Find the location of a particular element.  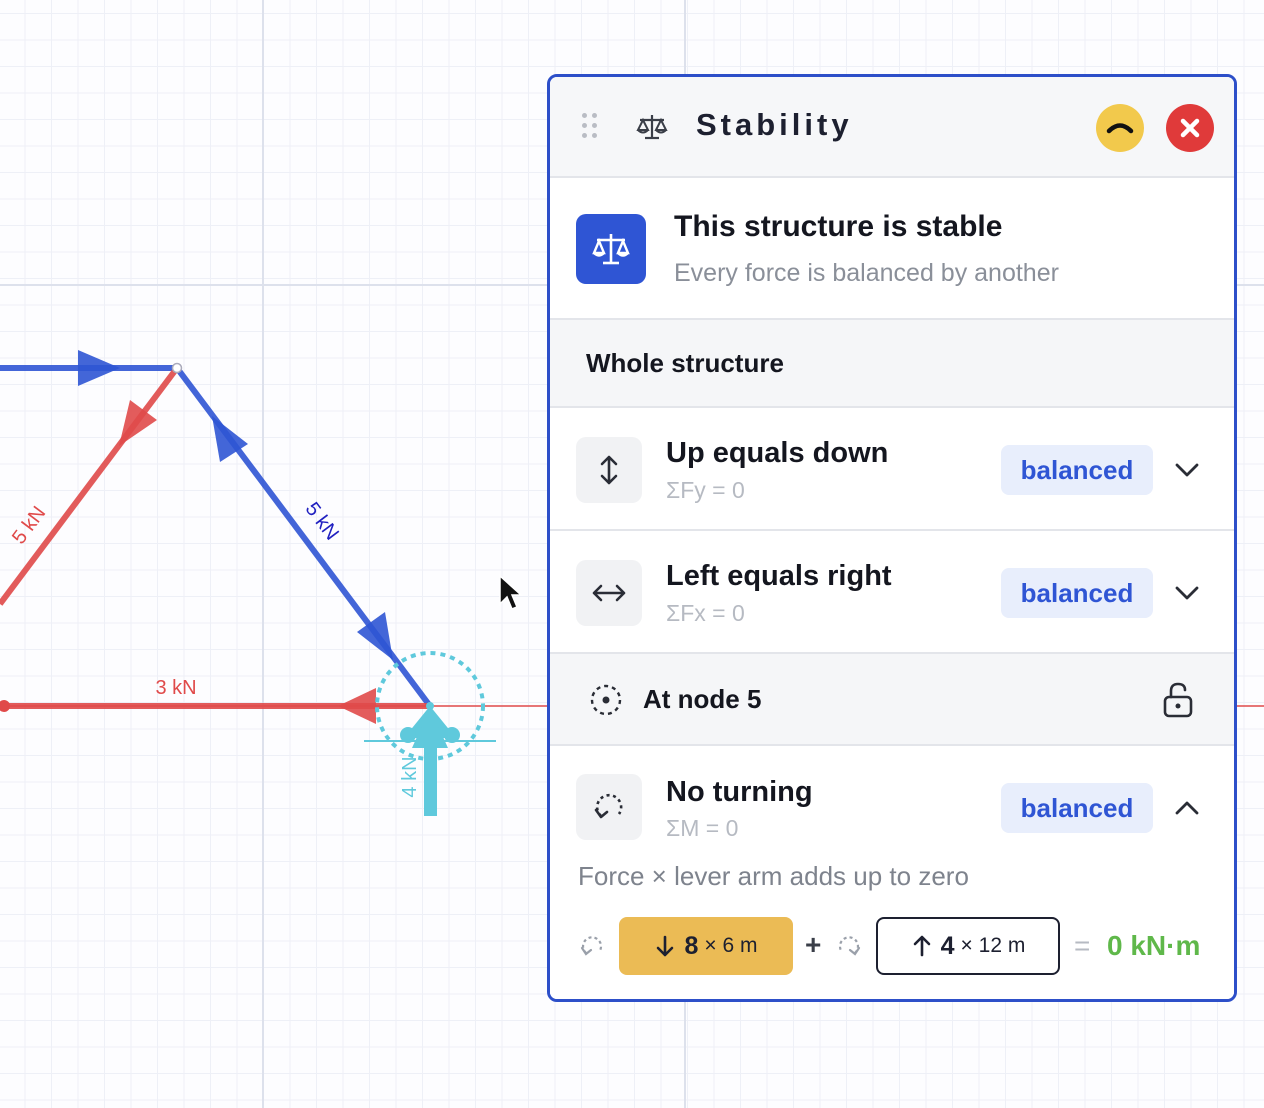

unlock-icon is located at coordinates (1178, 700).